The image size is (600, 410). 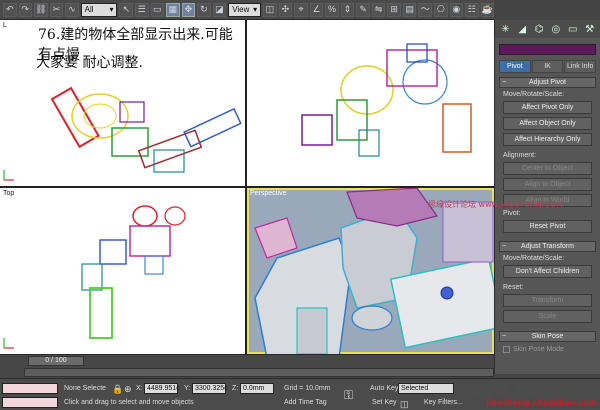 I want to click on render-setup-icon: ☷, so click(x=472, y=9).